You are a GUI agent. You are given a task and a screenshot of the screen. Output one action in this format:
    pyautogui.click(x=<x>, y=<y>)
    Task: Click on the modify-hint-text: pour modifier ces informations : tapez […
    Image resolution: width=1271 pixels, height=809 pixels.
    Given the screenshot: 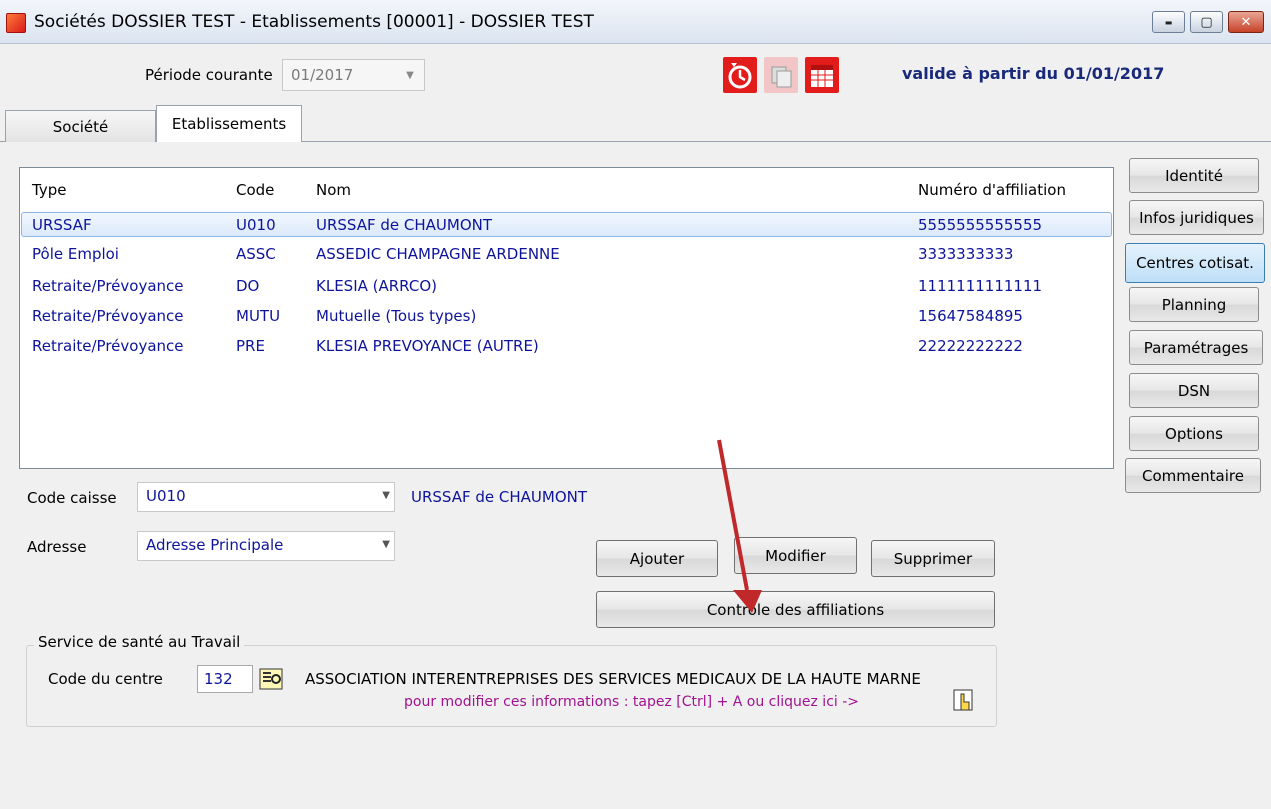 What is the action you would take?
    pyautogui.click(x=632, y=702)
    